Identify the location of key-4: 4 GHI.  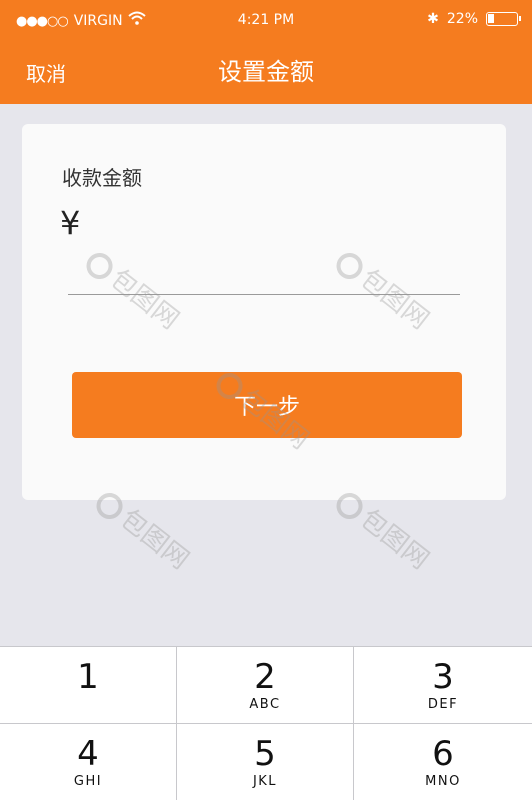
(88, 762).